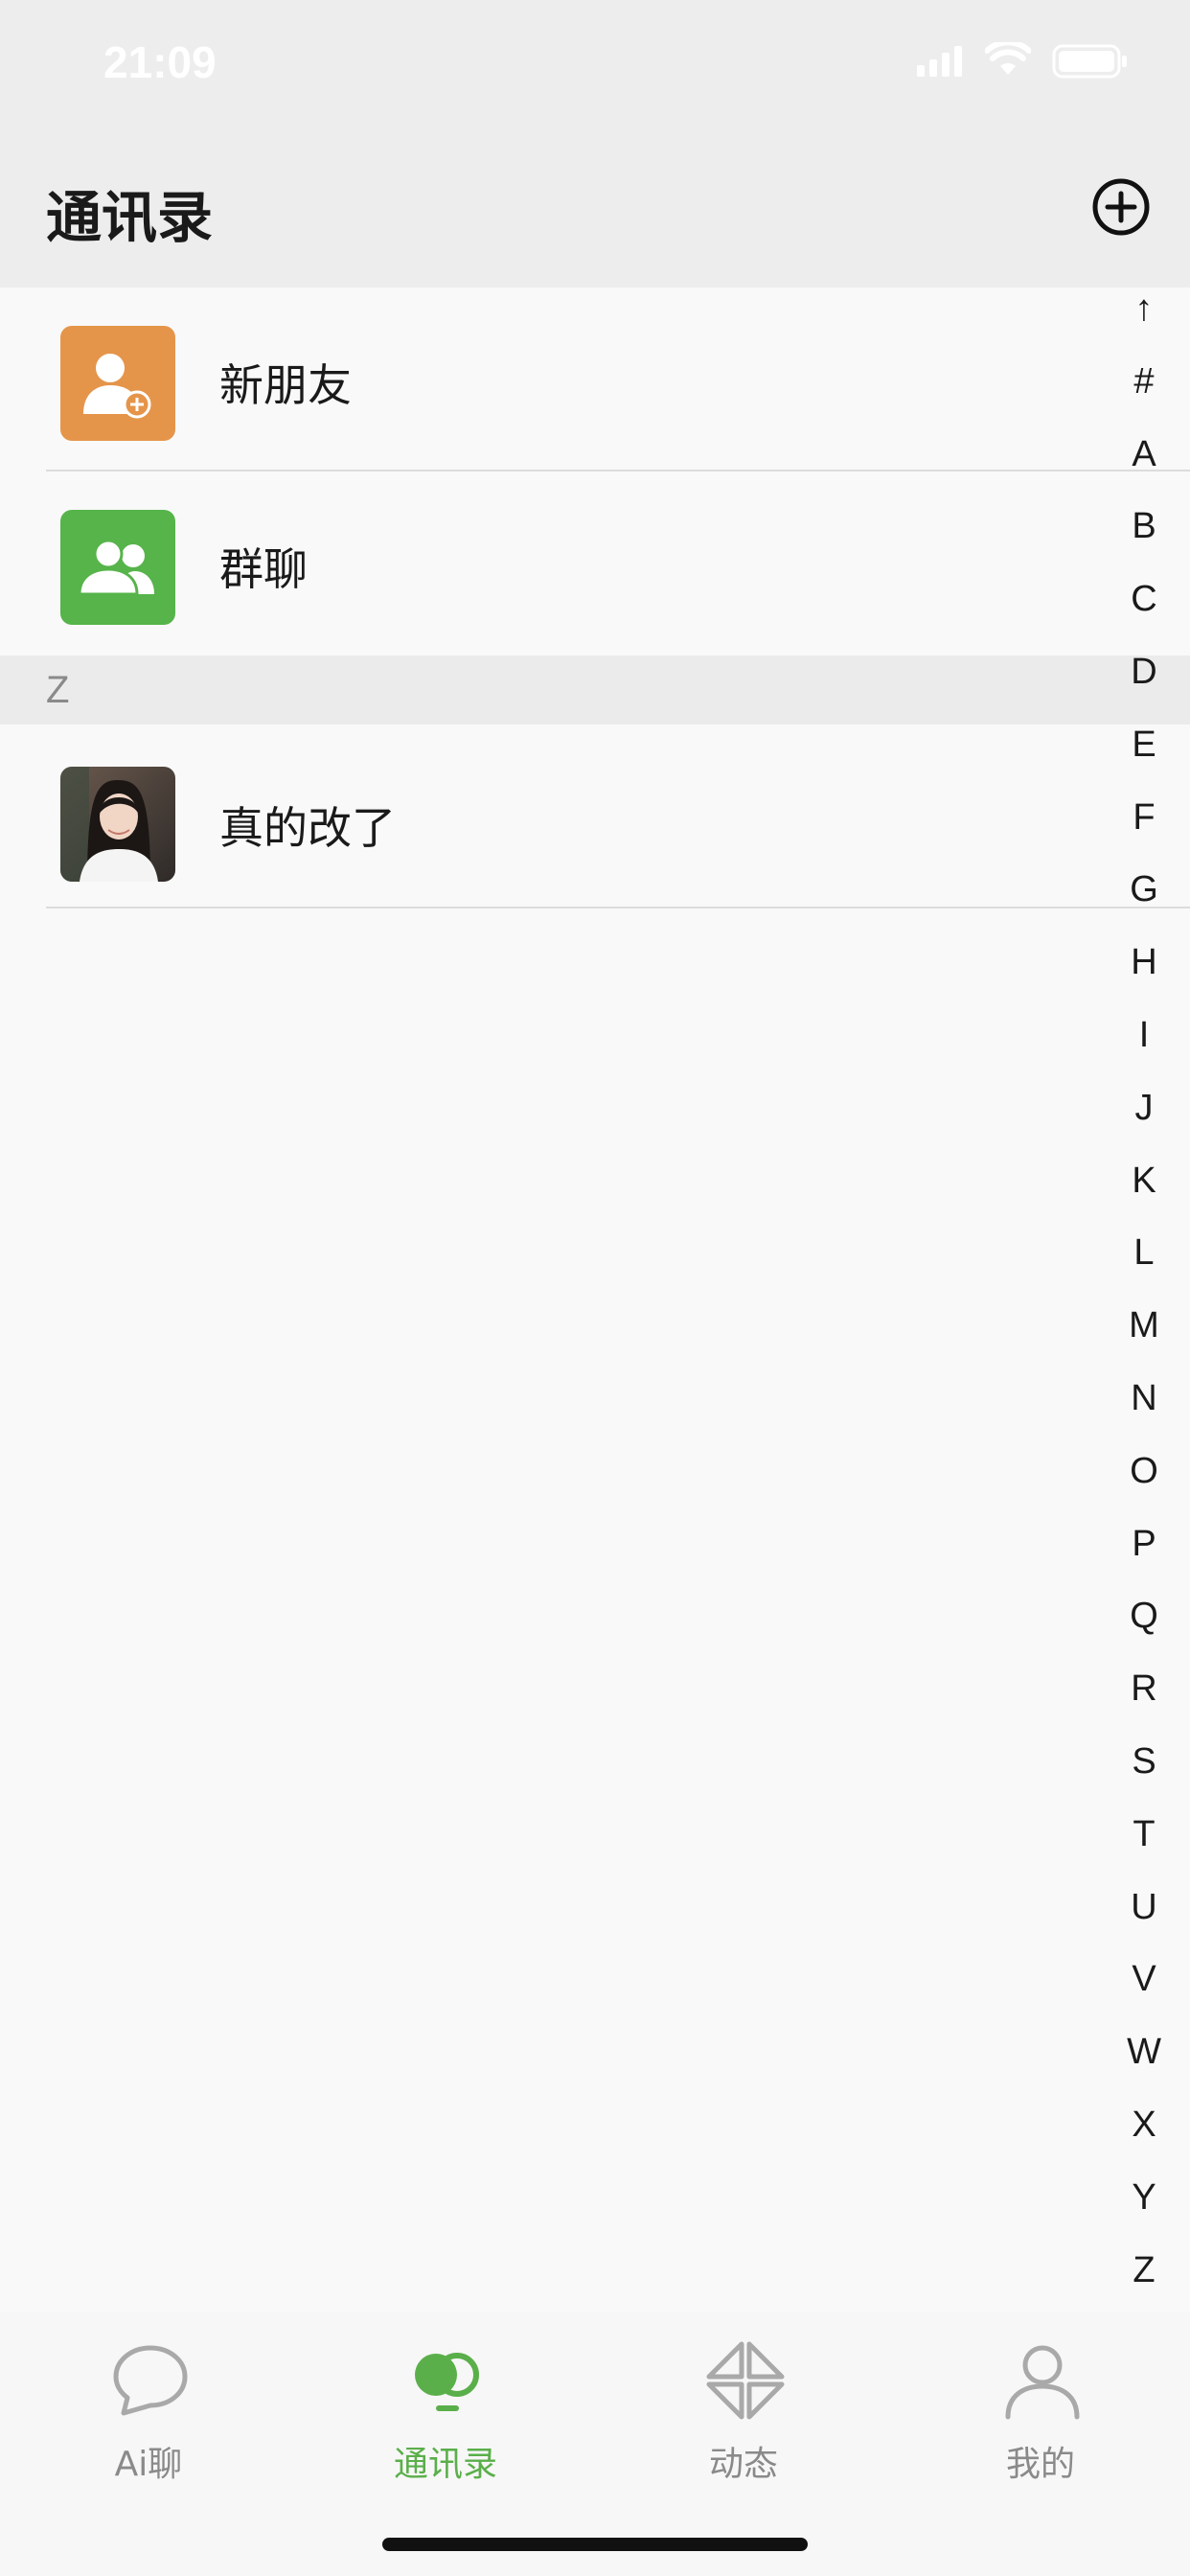 The height and width of the screenshot is (2576, 1190). Describe the element at coordinates (1144, 672) in the screenshot. I see `index-d: D` at that location.